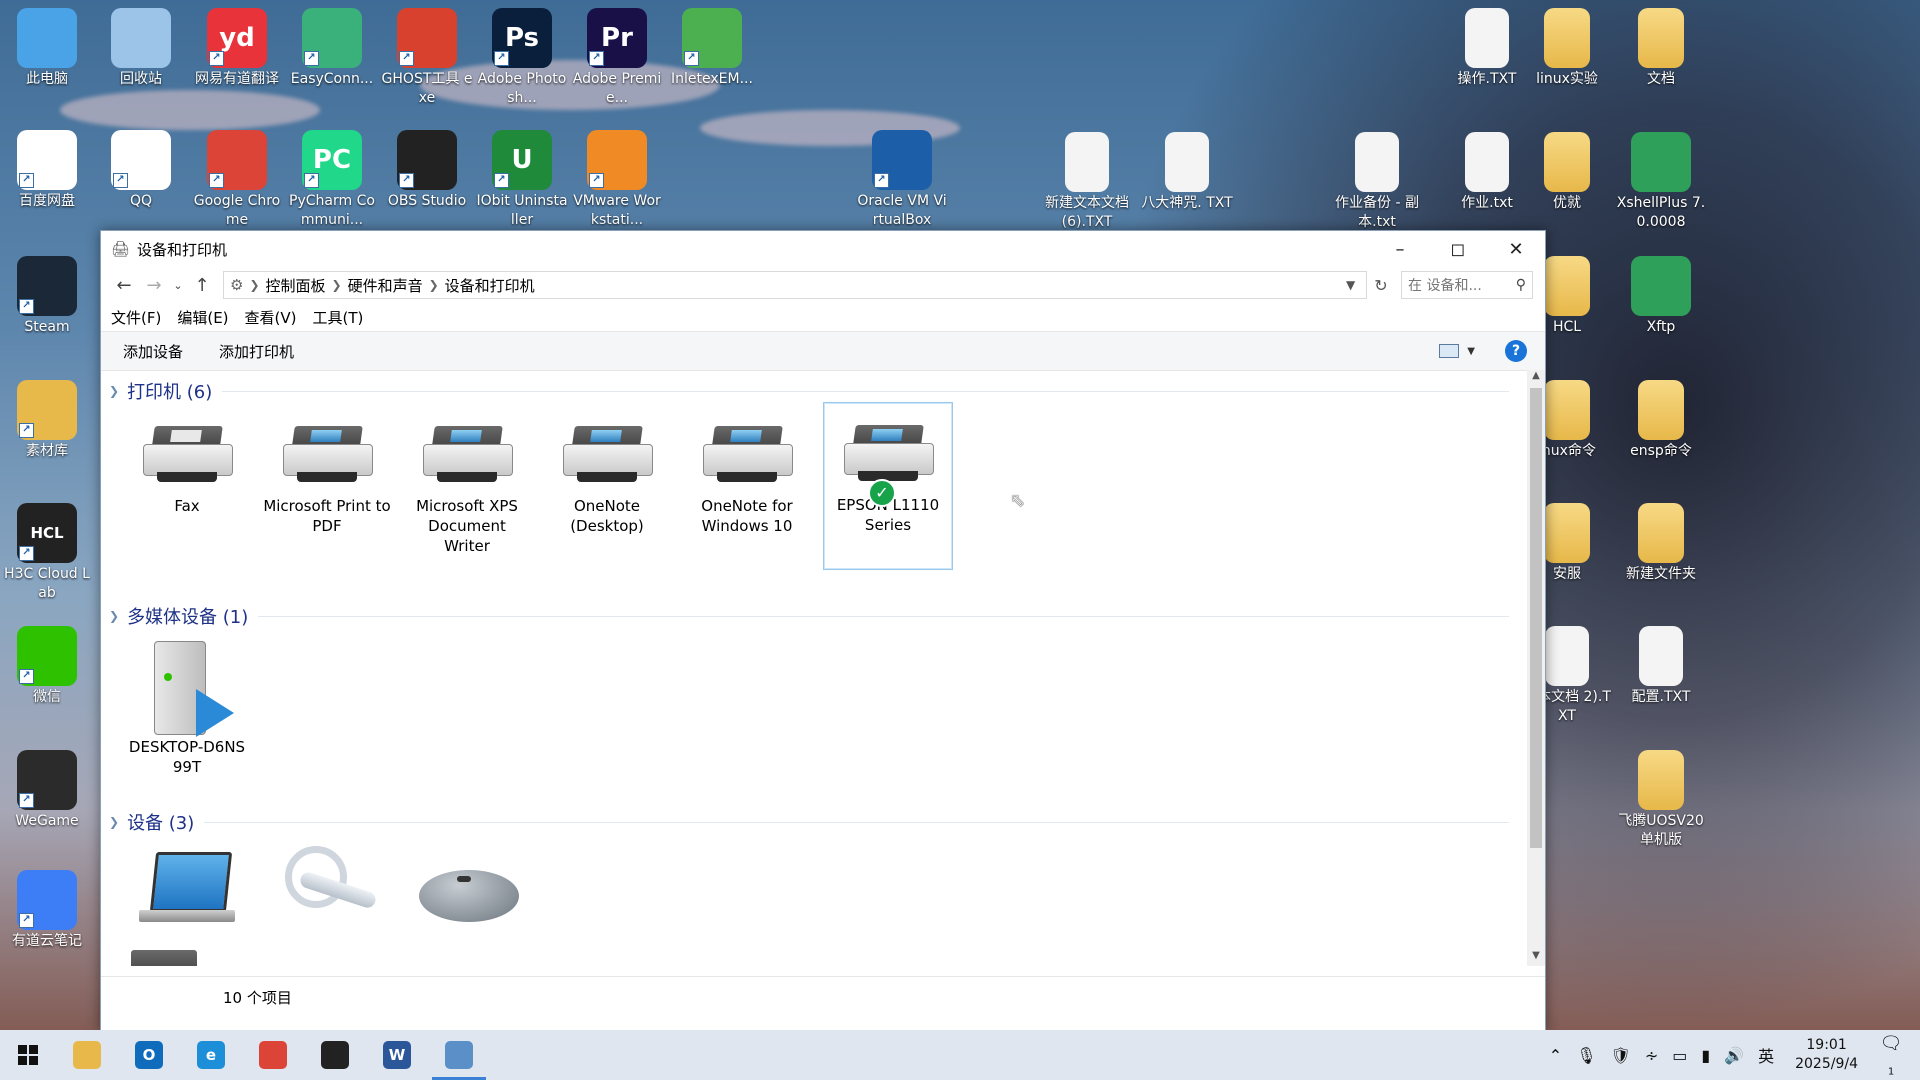 The height and width of the screenshot is (1080, 1920). What do you see at coordinates (1661, 48) in the screenshot?
I see `desktop-icon: 文档` at bounding box center [1661, 48].